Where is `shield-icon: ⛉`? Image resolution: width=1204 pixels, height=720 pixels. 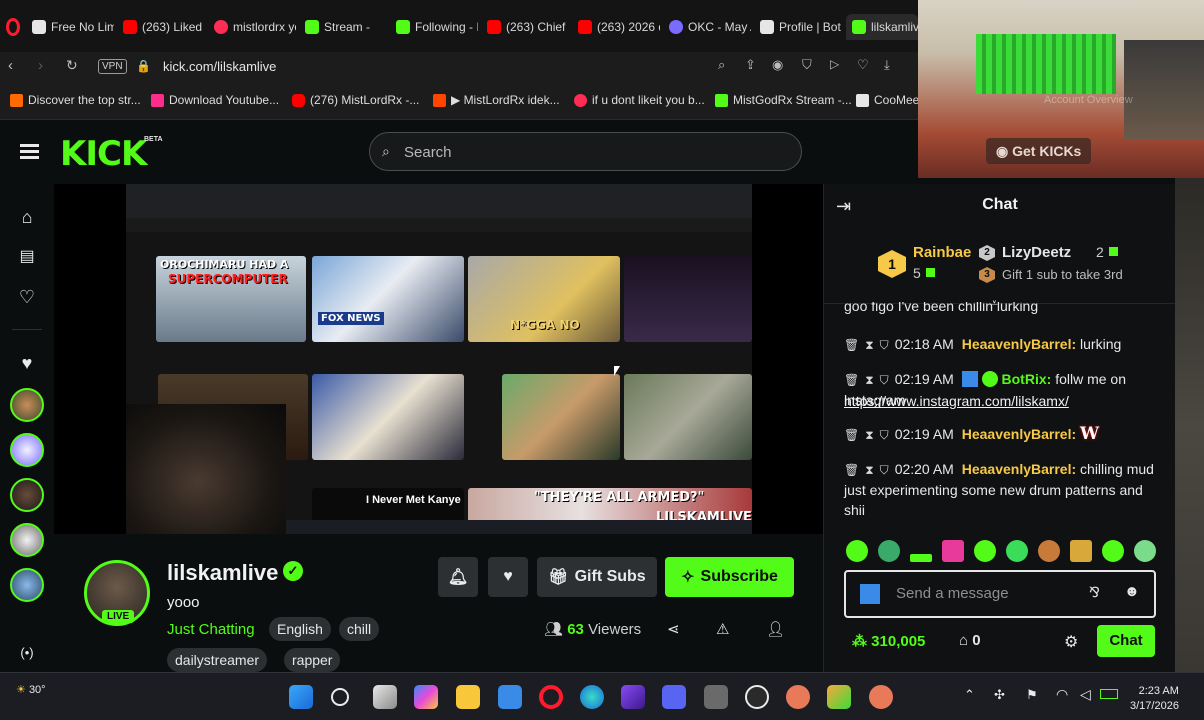 shield-icon: ⛉ is located at coordinates (807, 65).